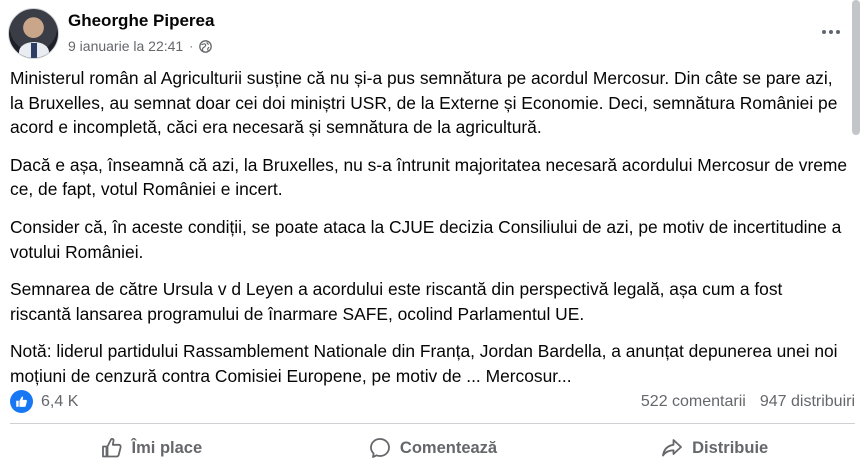  I want to click on comment-label: Comentează, so click(448, 447).